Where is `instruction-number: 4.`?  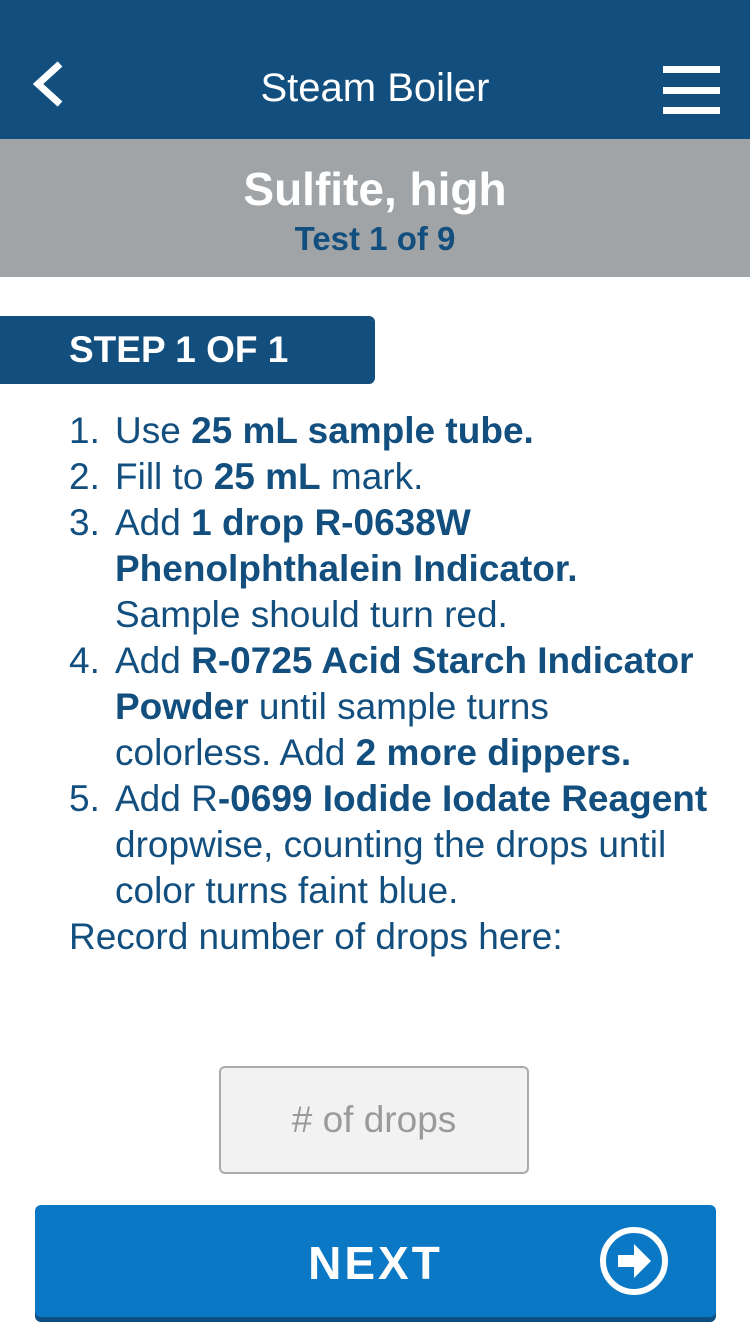
instruction-number: 4. is located at coordinates (84, 660).